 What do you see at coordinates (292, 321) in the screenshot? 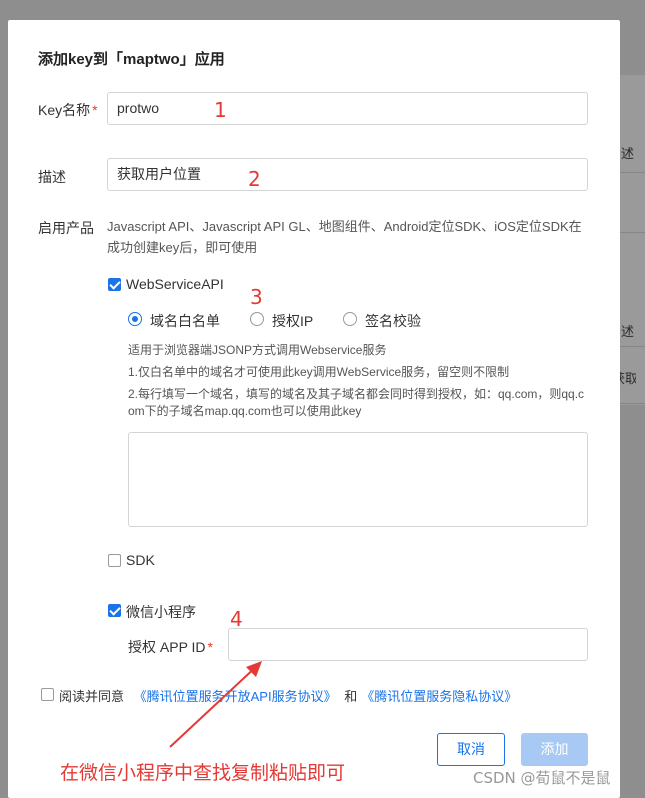
I see `radio-authorized-ip-label: 授权IP` at bounding box center [292, 321].